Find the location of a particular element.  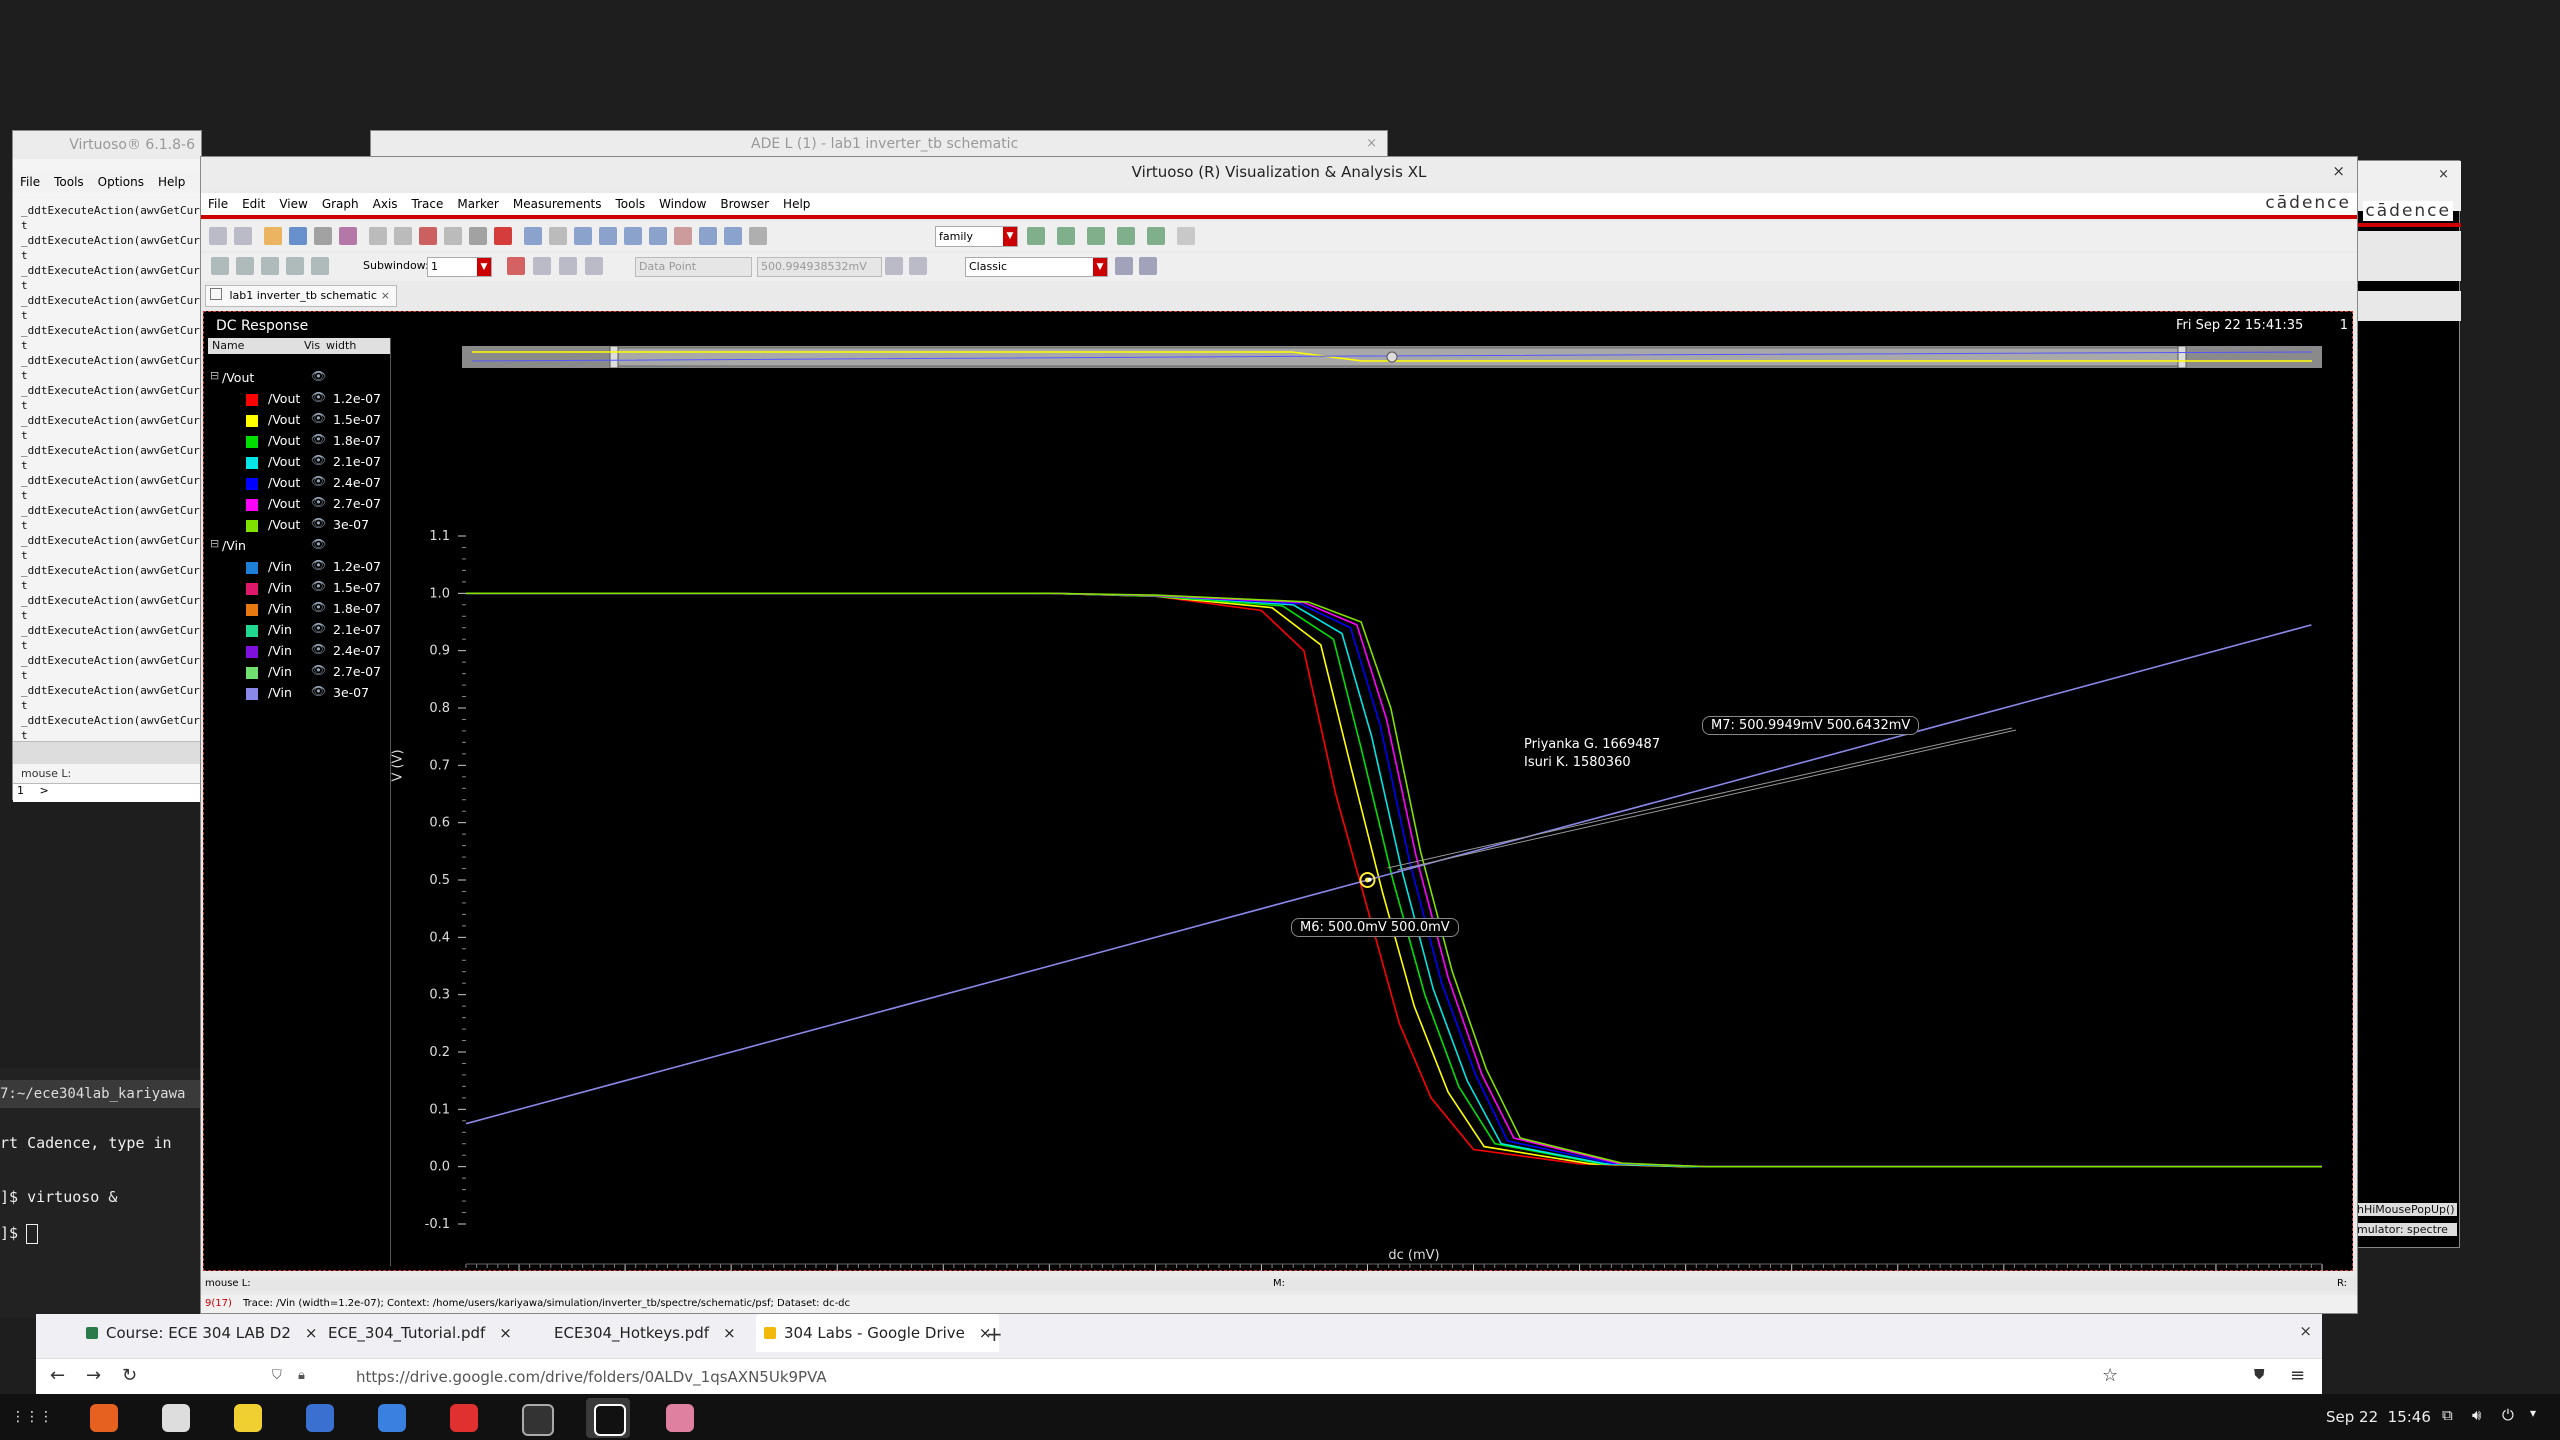

menu-trace: Trace is located at coordinates (428, 204).